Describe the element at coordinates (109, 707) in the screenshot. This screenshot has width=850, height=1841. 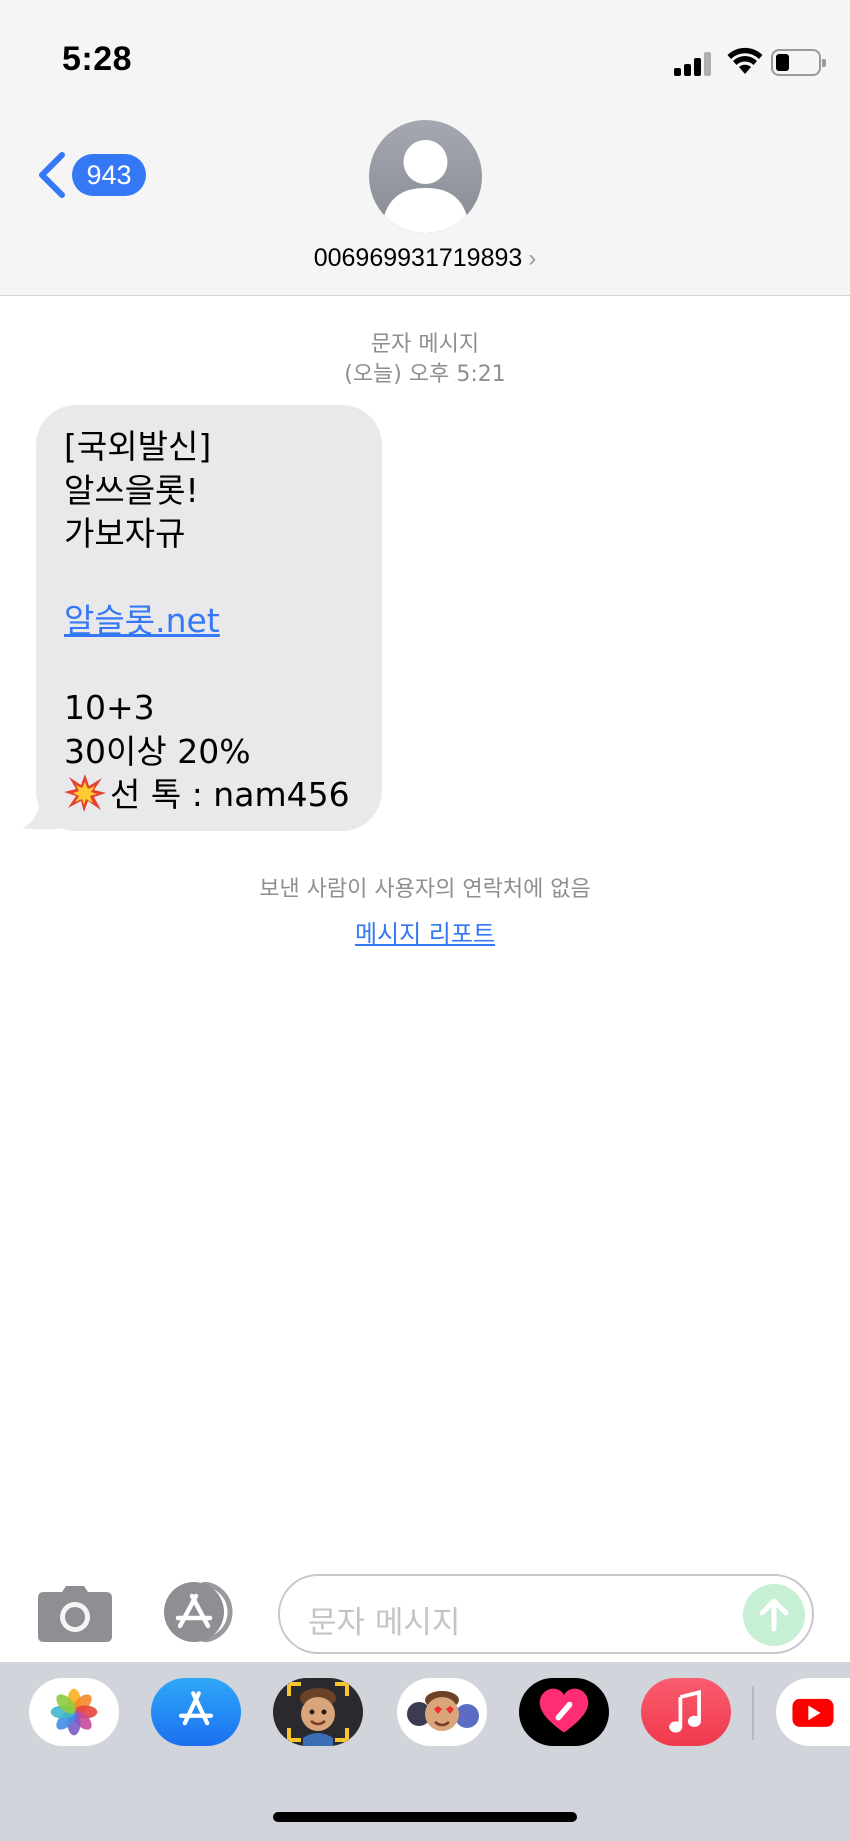
I see `message-line: 10+3` at that location.